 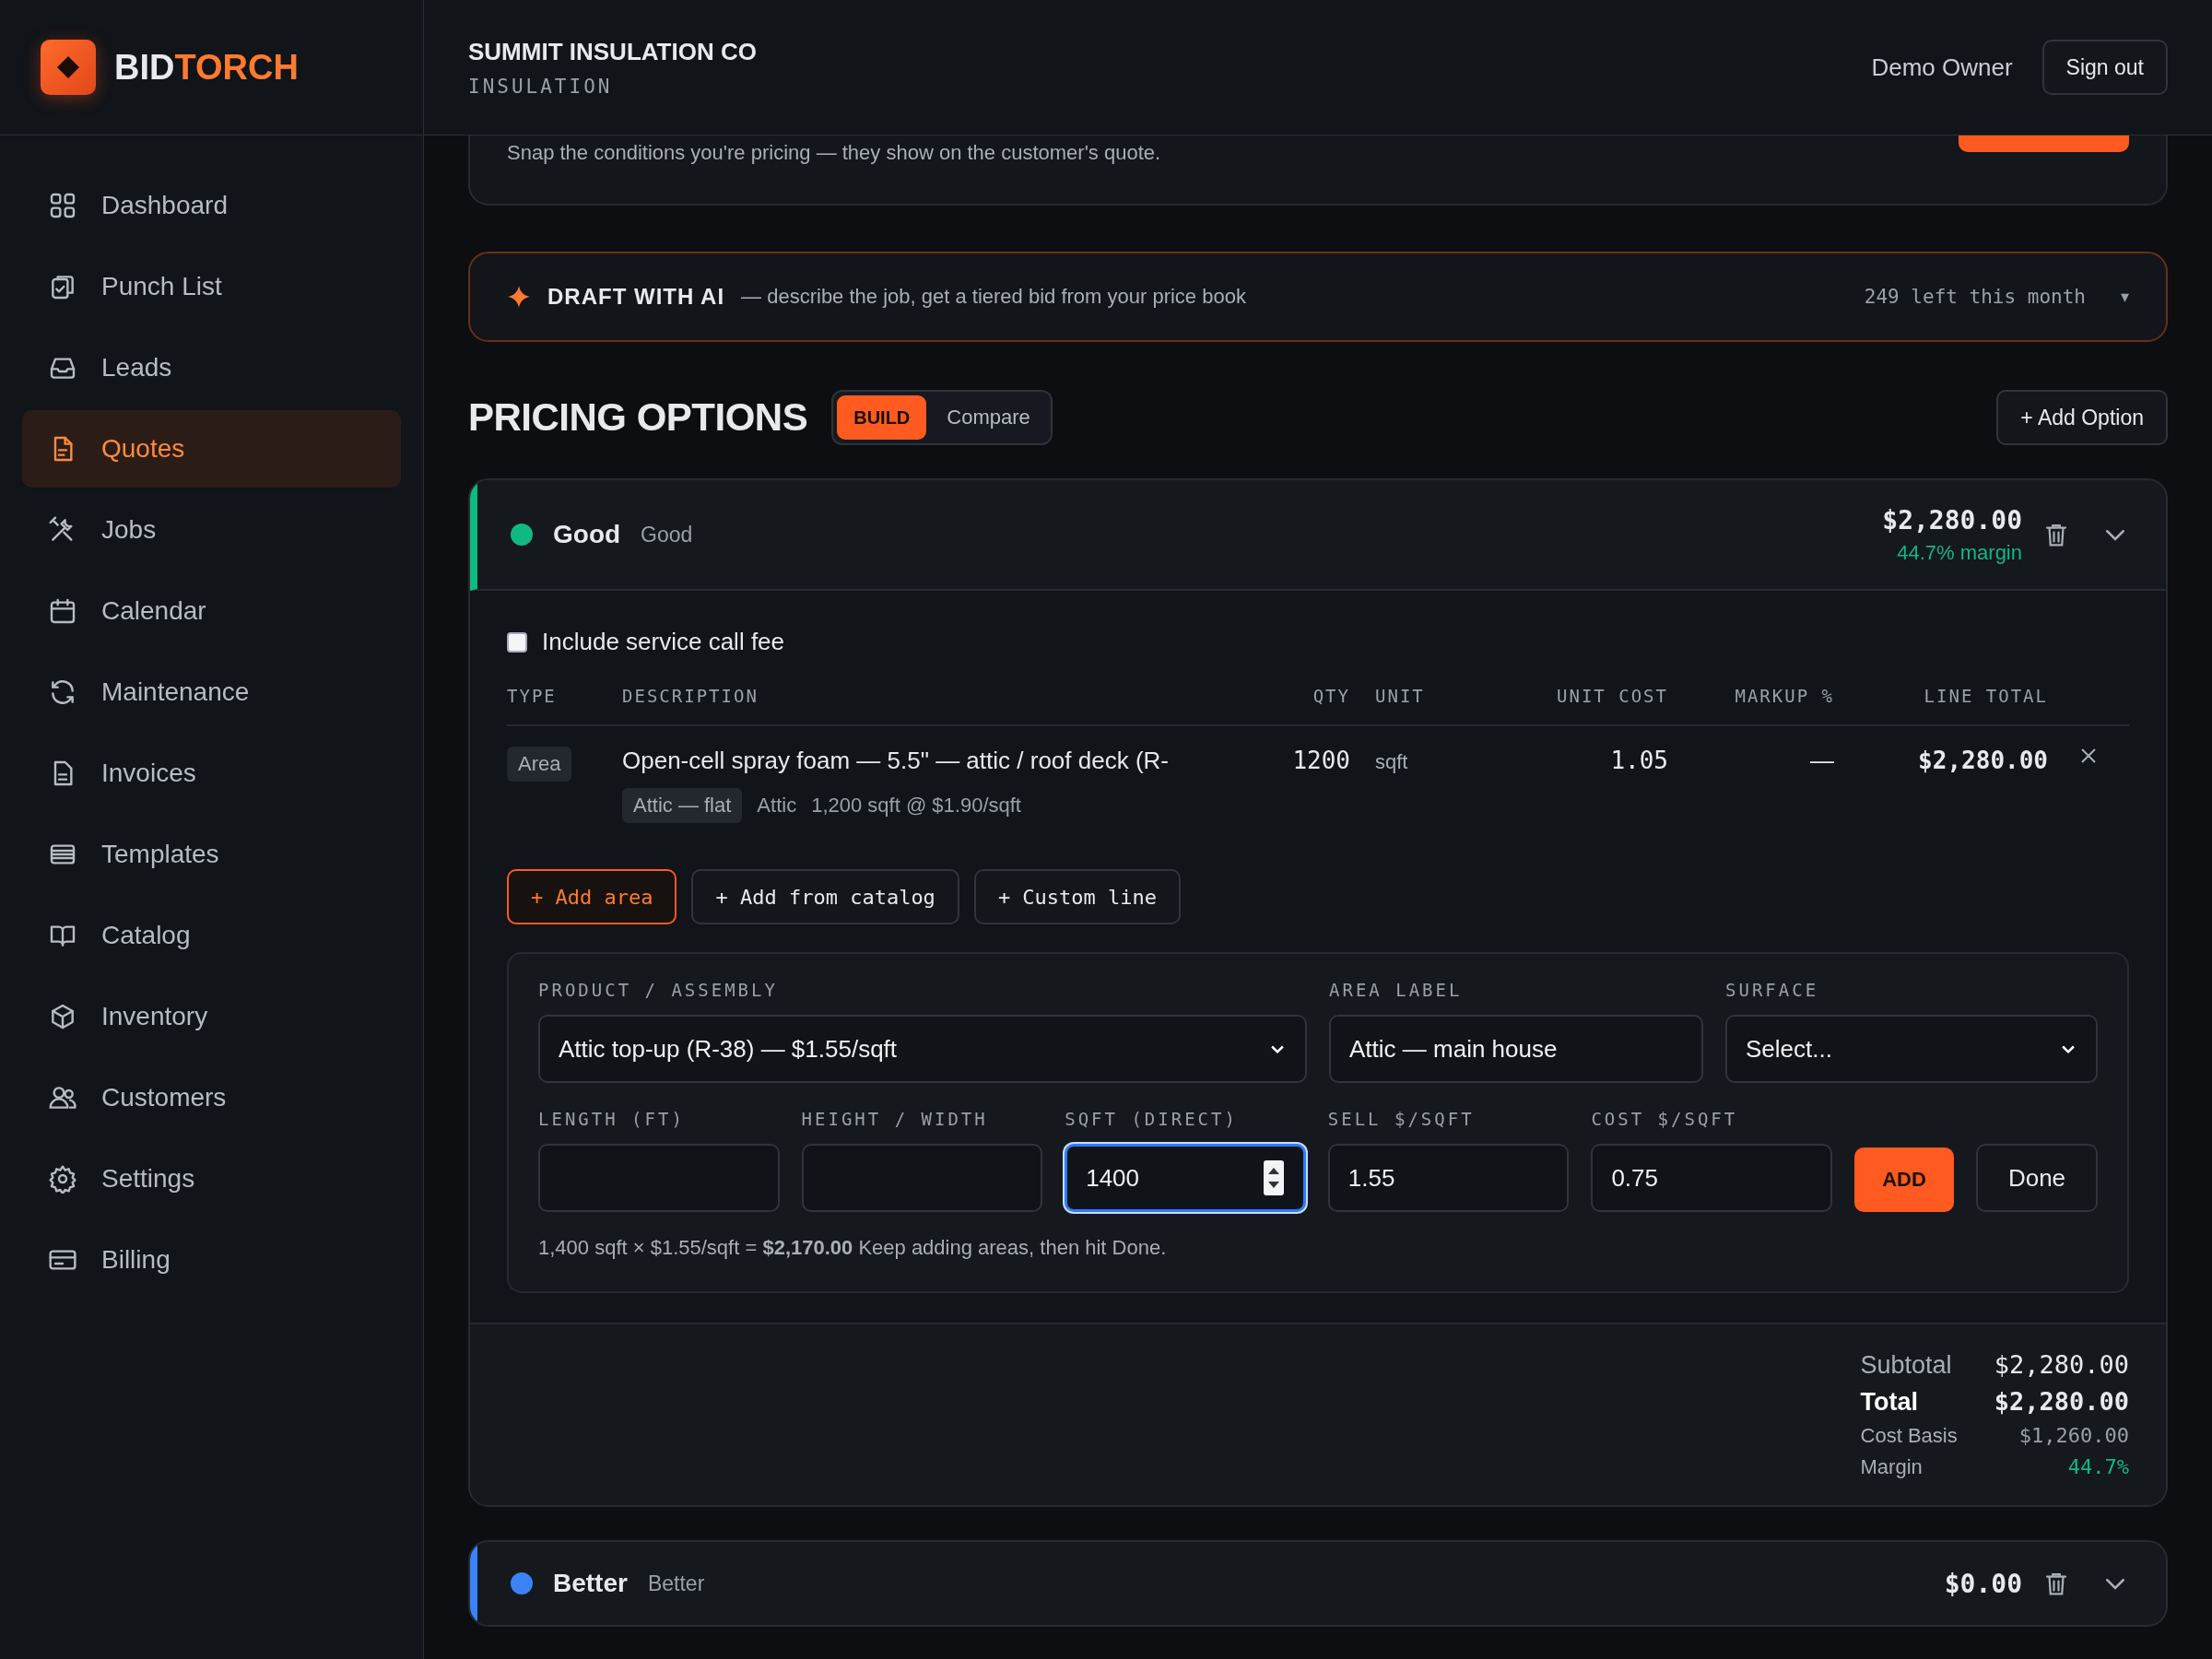 I want to click on margin-text: 44.7% margin, so click(x=1959, y=552).